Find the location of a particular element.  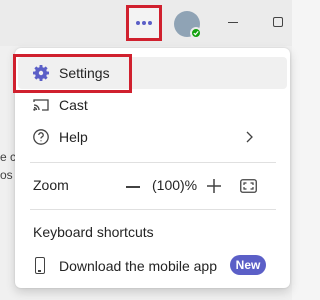

download-mobile-app-label: Download the mobile app is located at coordinates (138, 266).